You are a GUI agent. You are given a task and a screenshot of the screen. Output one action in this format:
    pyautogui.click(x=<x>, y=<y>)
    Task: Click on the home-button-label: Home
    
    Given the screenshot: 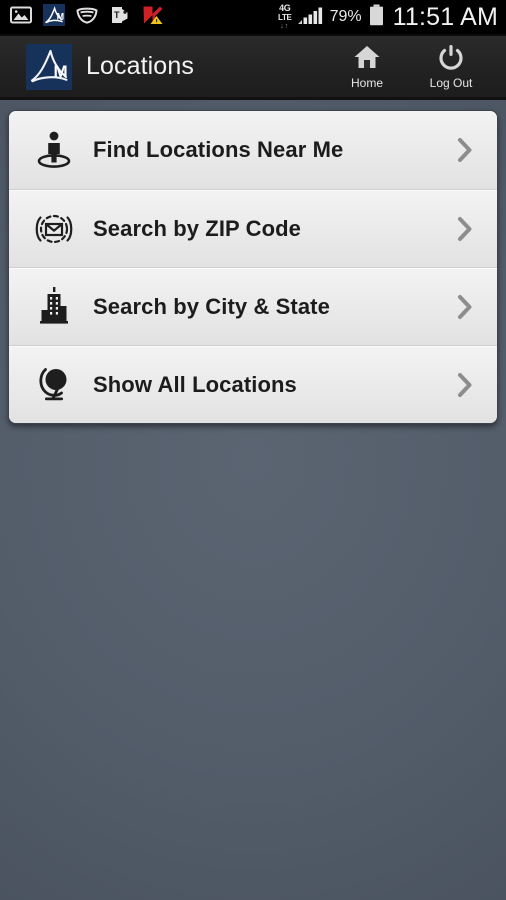 What is the action you would take?
    pyautogui.click(x=366, y=83)
    